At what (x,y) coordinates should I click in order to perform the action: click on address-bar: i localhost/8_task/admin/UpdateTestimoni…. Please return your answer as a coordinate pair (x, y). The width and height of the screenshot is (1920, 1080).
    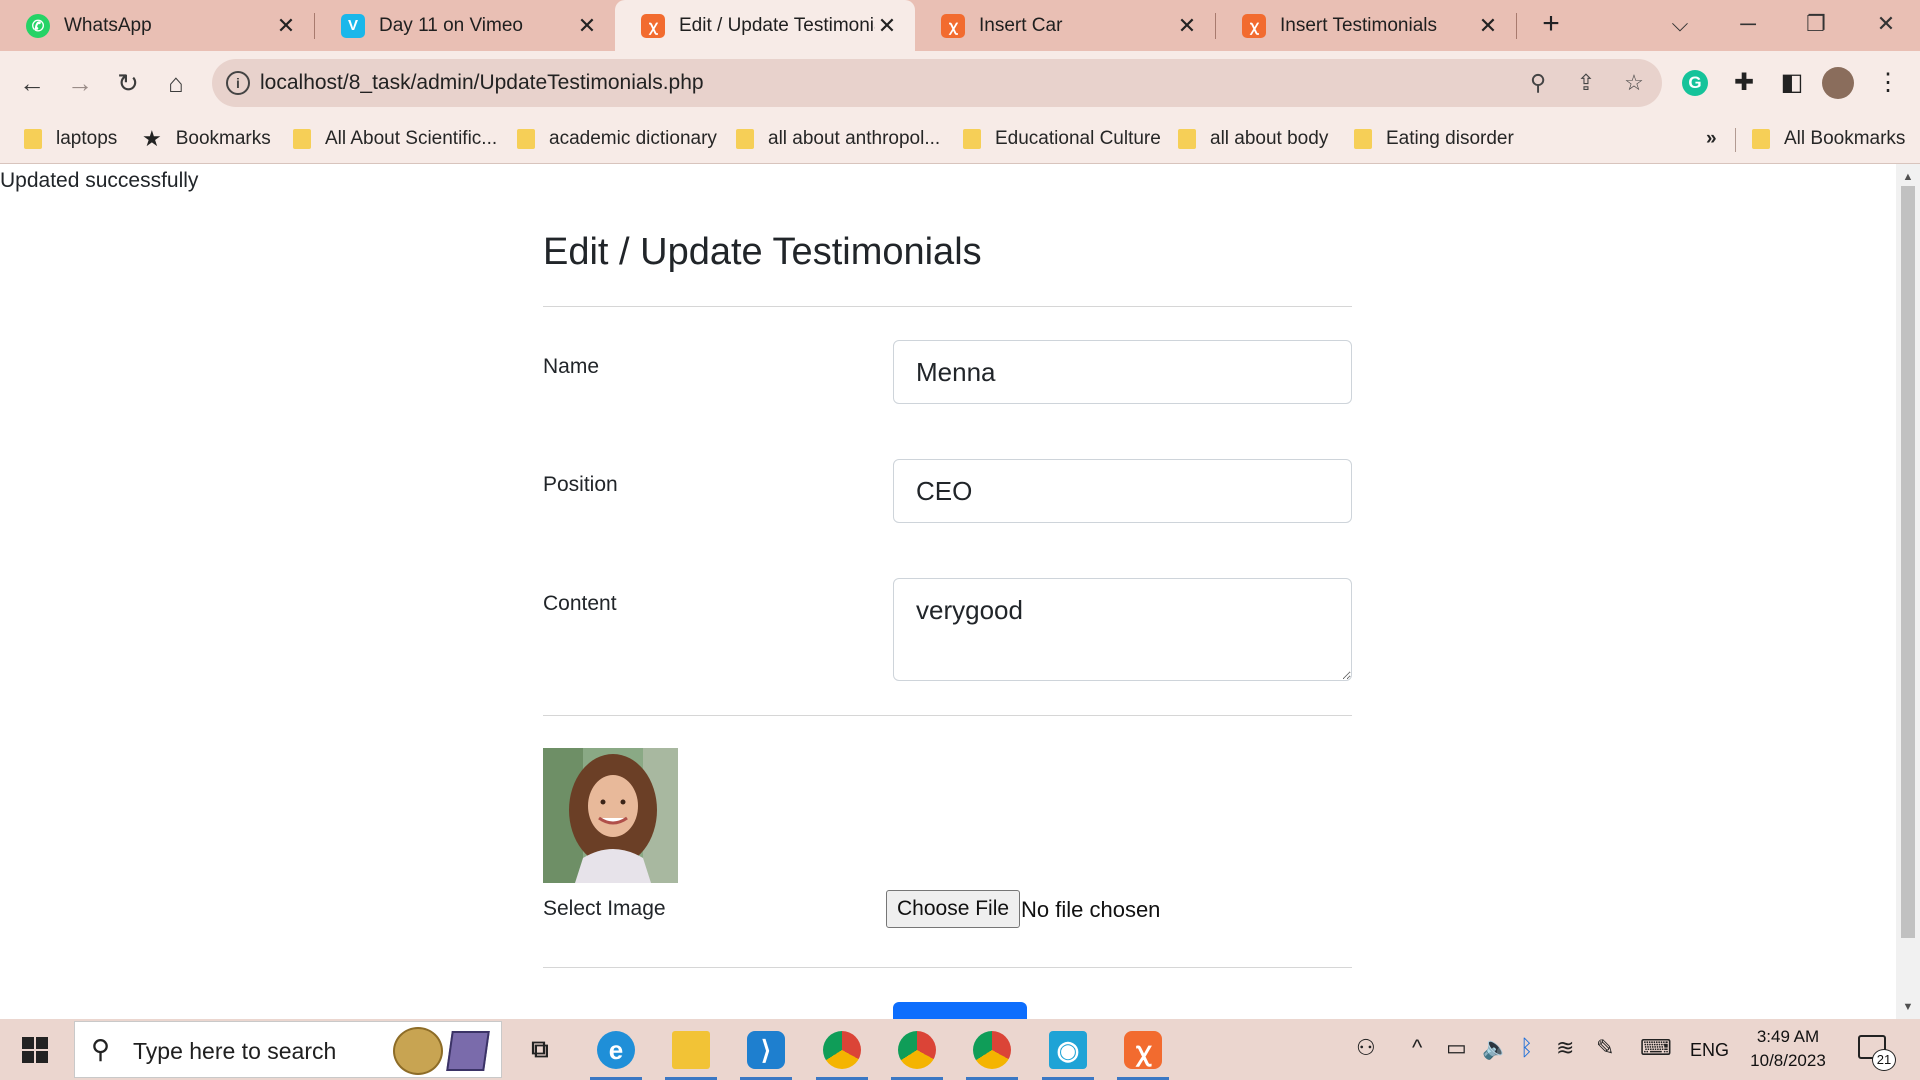
    Looking at the image, I should click on (937, 83).